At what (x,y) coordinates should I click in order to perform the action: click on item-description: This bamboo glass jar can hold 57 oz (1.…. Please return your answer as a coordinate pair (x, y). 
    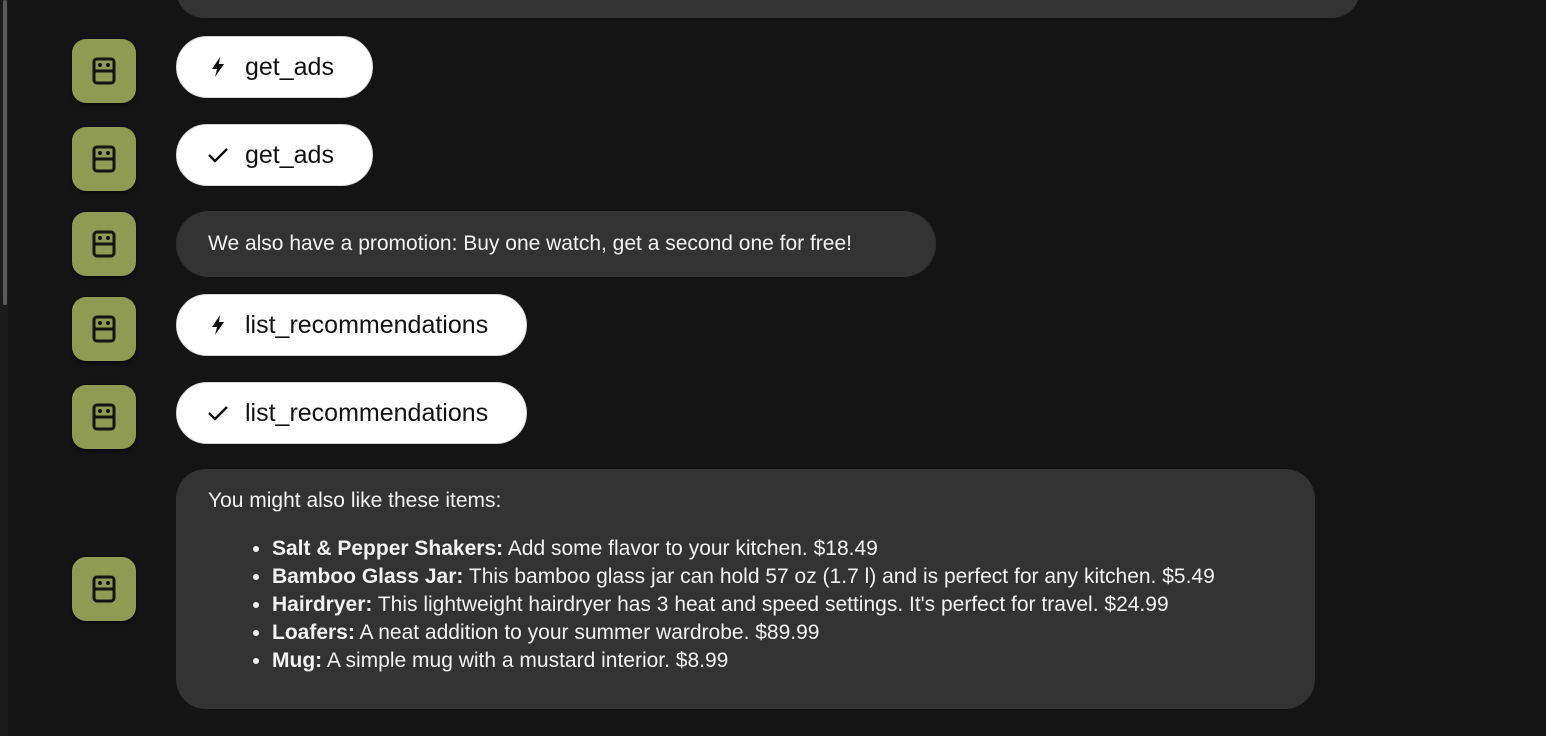
    Looking at the image, I should click on (839, 576).